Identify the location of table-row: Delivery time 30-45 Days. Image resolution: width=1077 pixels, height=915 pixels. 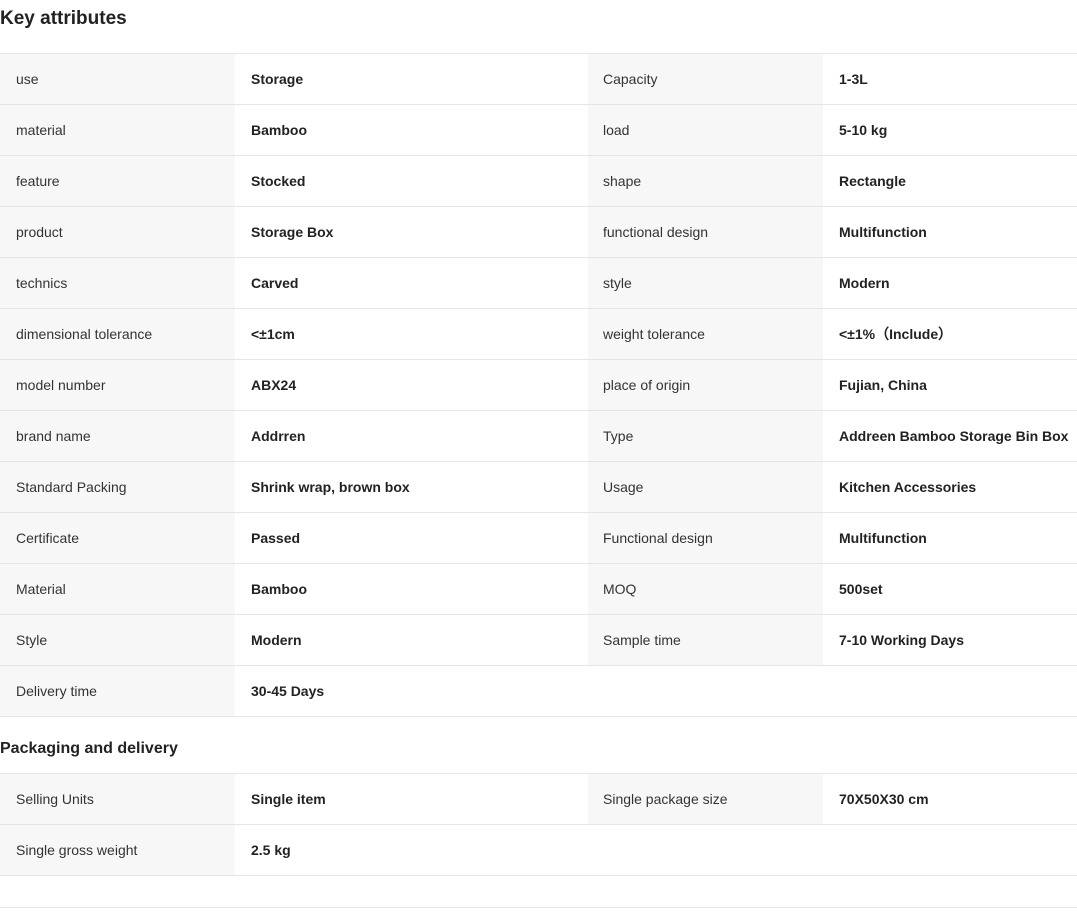
(538, 691).